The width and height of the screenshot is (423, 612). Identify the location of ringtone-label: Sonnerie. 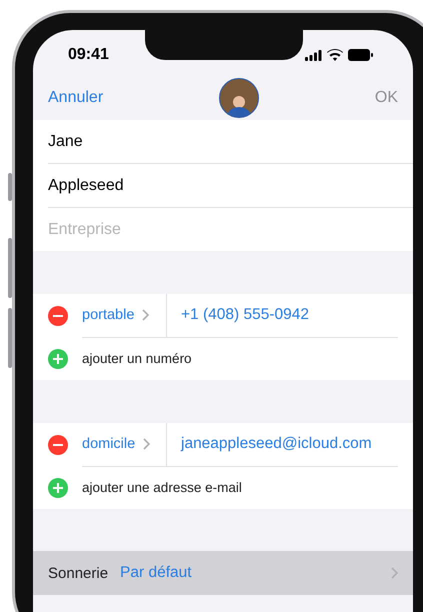
(78, 573).